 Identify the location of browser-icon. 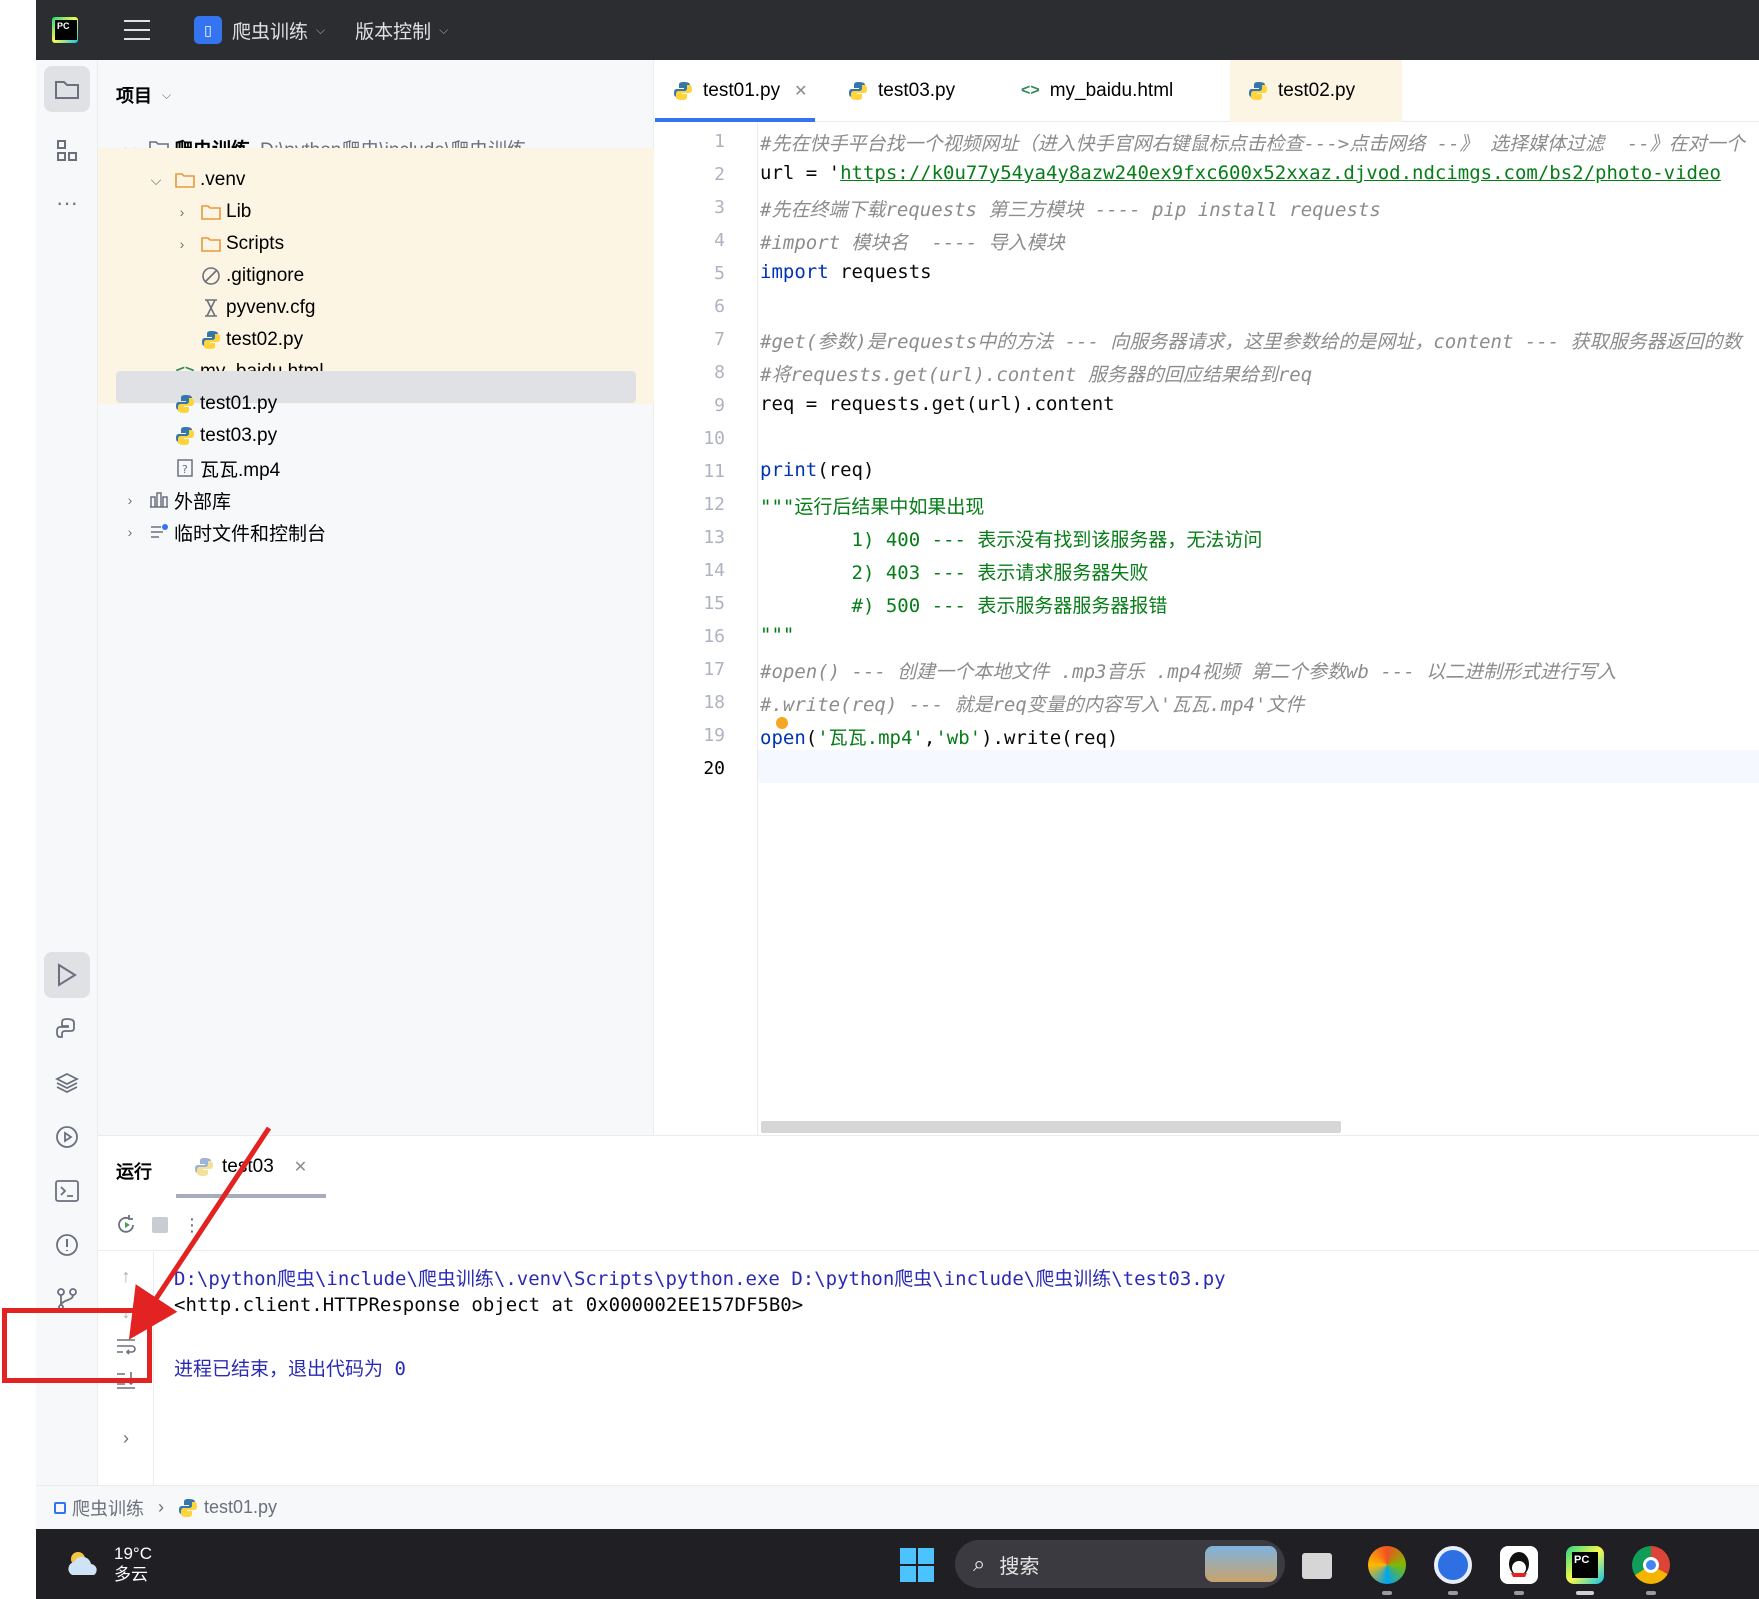
(1453, 1565).